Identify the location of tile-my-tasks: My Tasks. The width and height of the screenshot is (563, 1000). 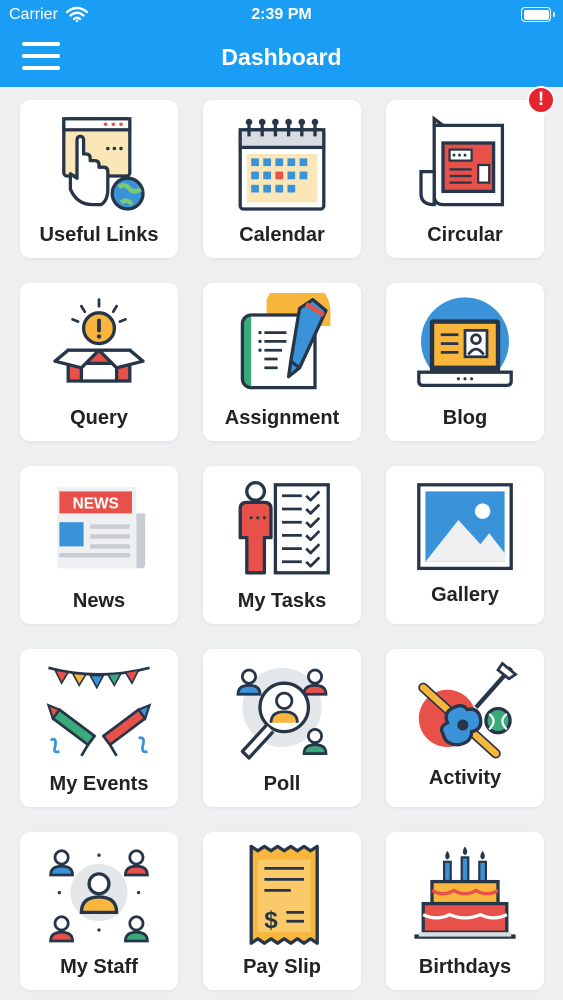
(282, 545).